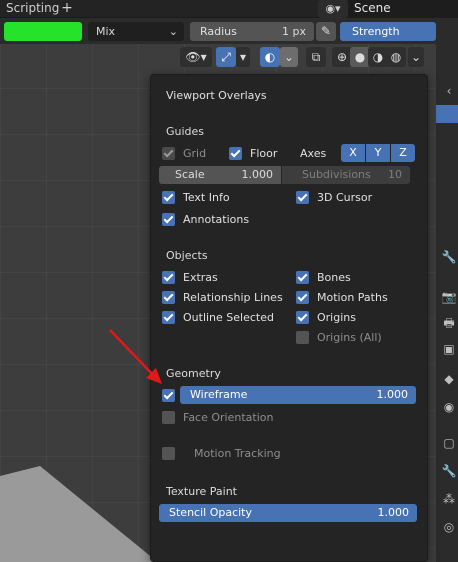  I want to click on wireframe-label: Wireframe, so click(219, 394).